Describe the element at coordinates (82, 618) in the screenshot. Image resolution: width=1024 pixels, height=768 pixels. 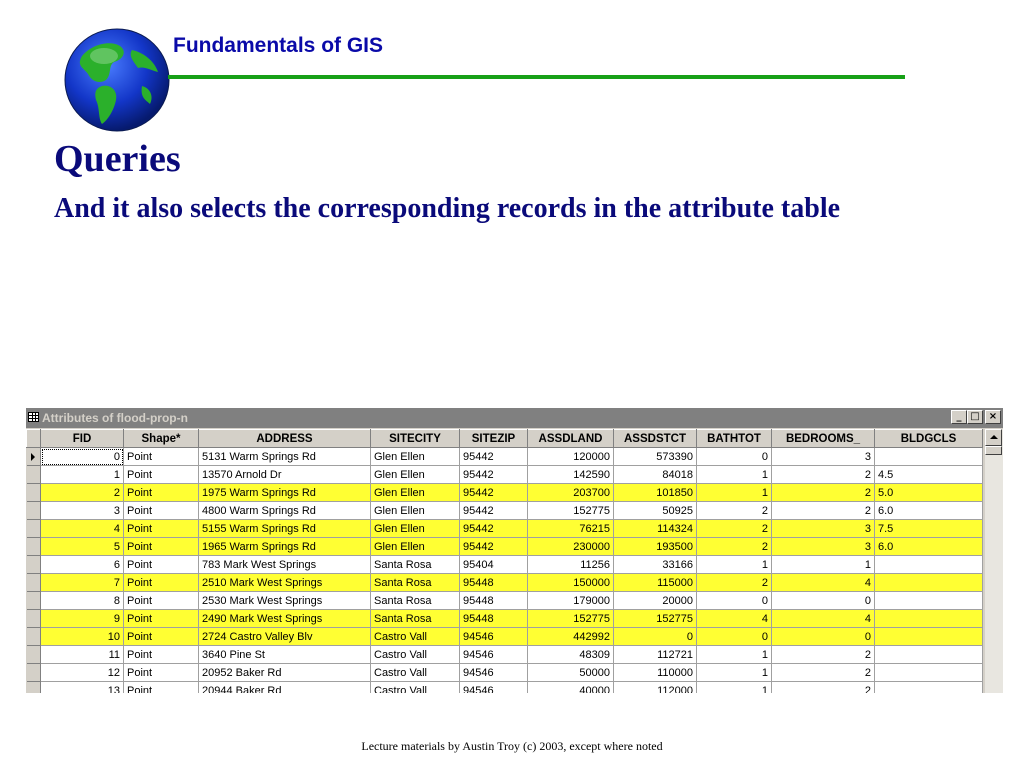
I see `table-cell: 9` at that location.